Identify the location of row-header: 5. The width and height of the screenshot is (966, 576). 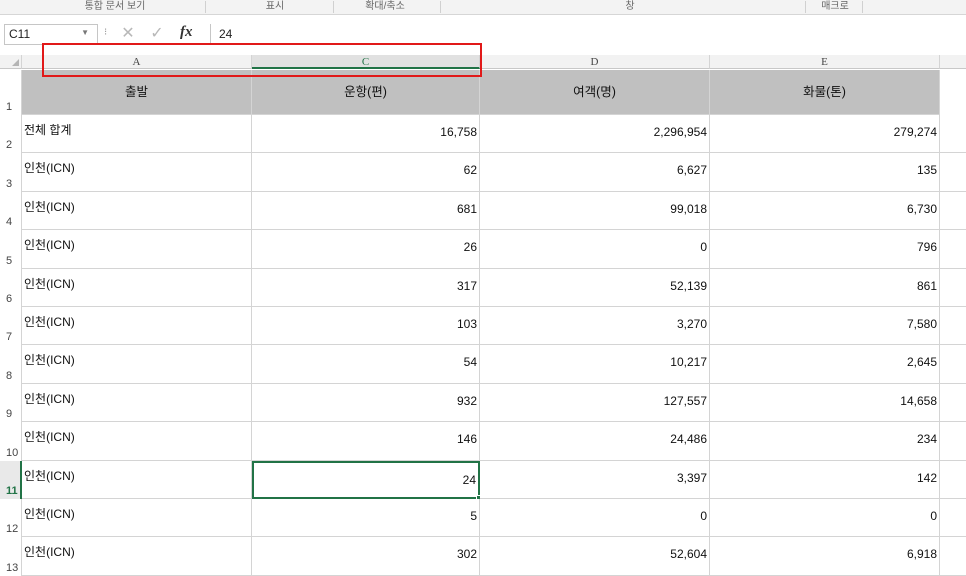
(11, 249).